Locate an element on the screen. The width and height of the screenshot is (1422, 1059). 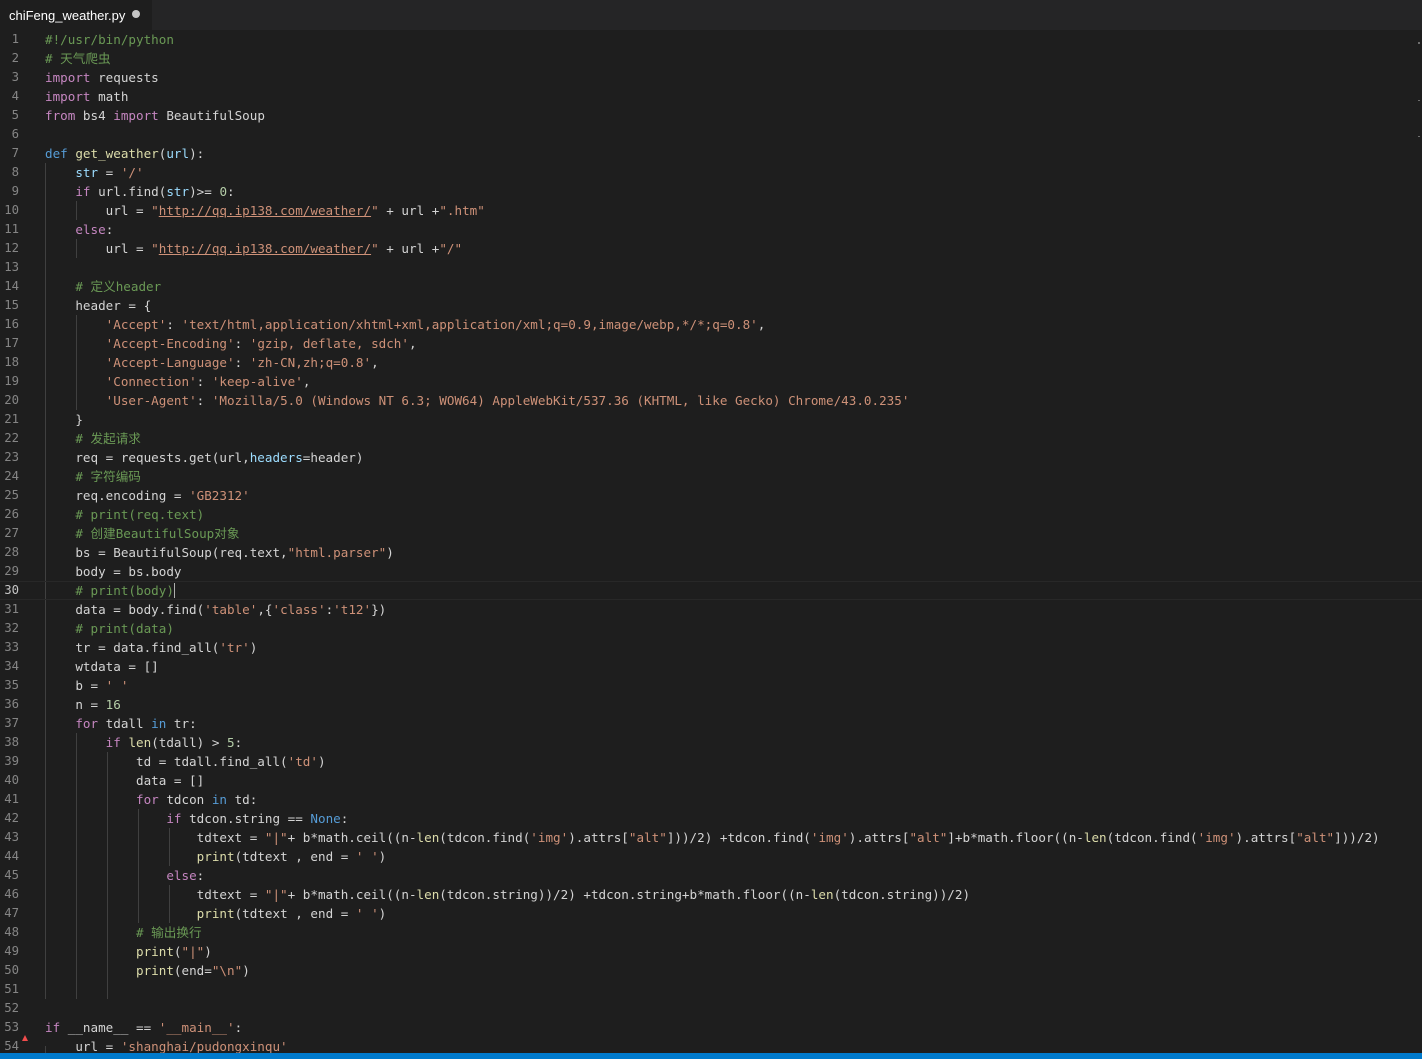
code-line: 19 'Connection': 'keep-alive', is located at coordinates (711, 381).